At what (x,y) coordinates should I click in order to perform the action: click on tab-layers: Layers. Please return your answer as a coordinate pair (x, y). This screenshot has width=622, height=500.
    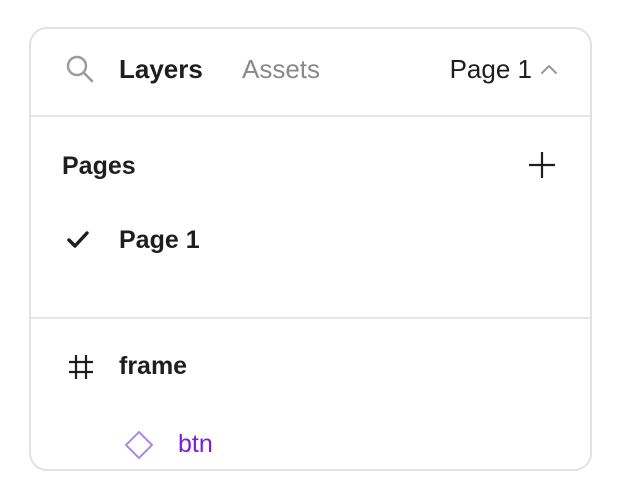
    Looking at the image, I should click on (161, 69).